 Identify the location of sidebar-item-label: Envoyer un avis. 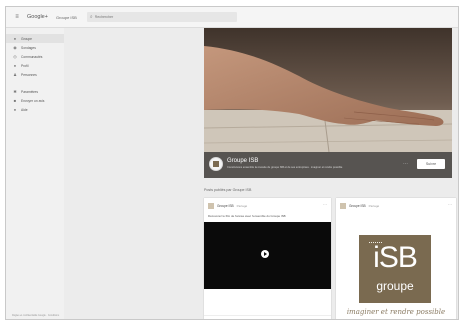
(33, 100).